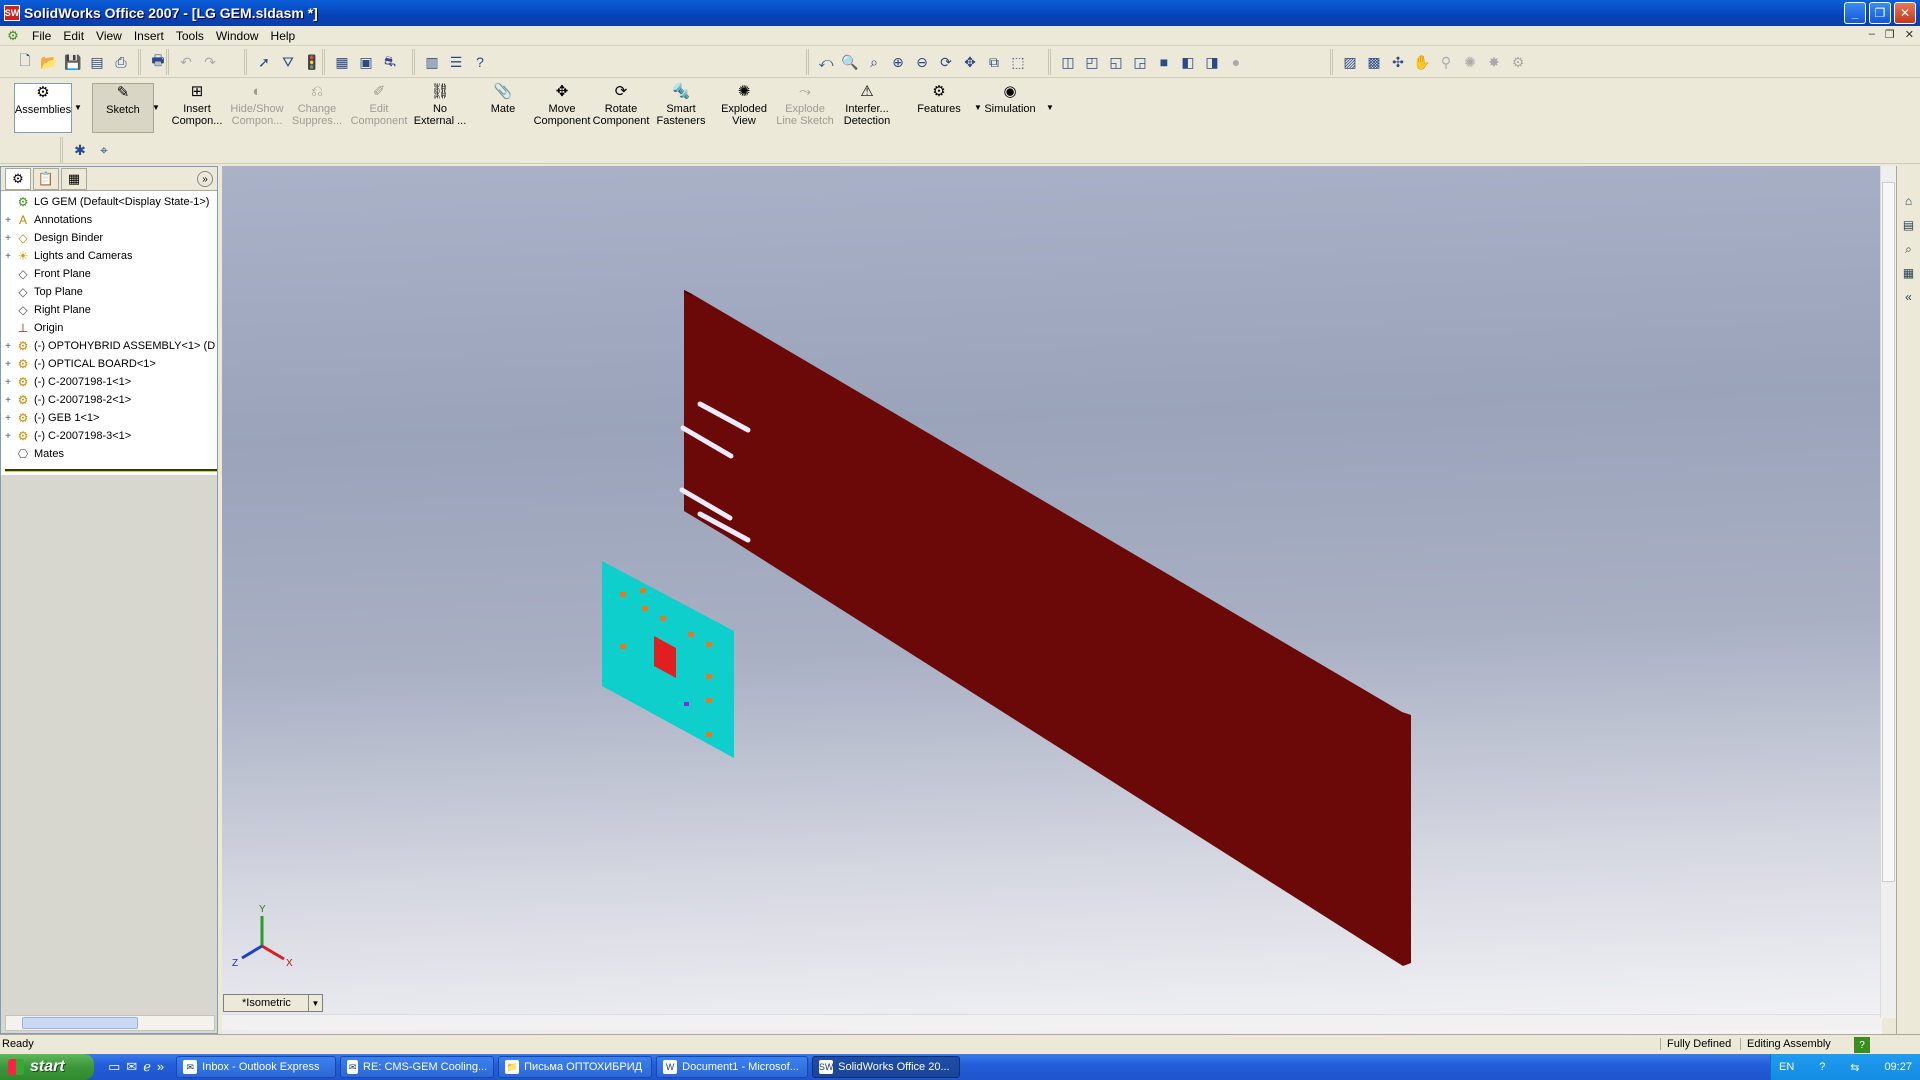 Image resolution: width=1920 pixels, height=1080 pixels. Describe the element at coordinates (946, 62) in the screenshot. I see `rotate-view-icon: ⟳` at that location.